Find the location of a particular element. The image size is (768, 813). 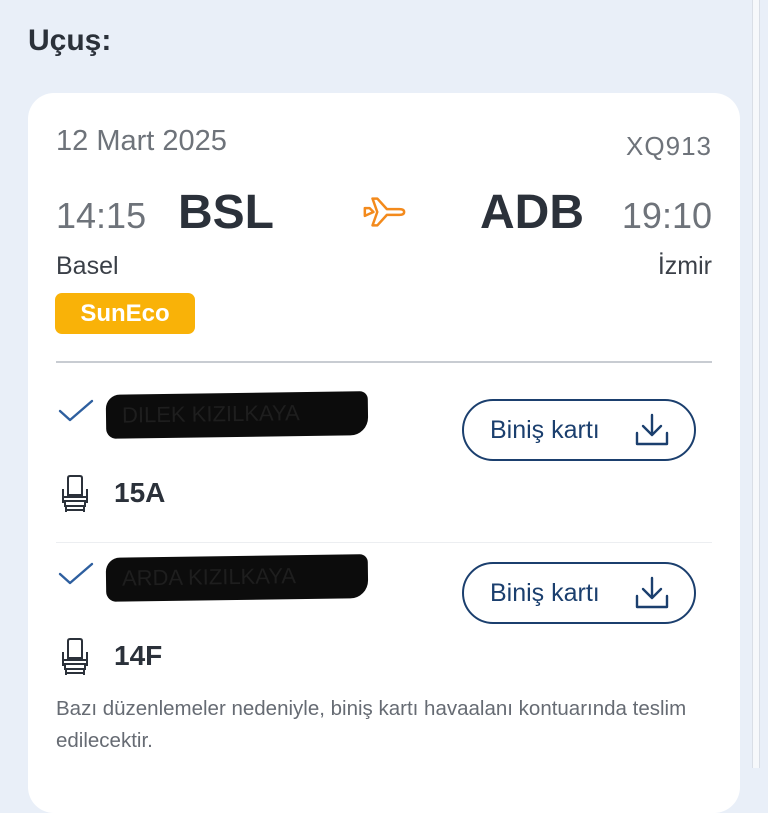

section-title: Uçuş: is located at coordinates (70, 40).